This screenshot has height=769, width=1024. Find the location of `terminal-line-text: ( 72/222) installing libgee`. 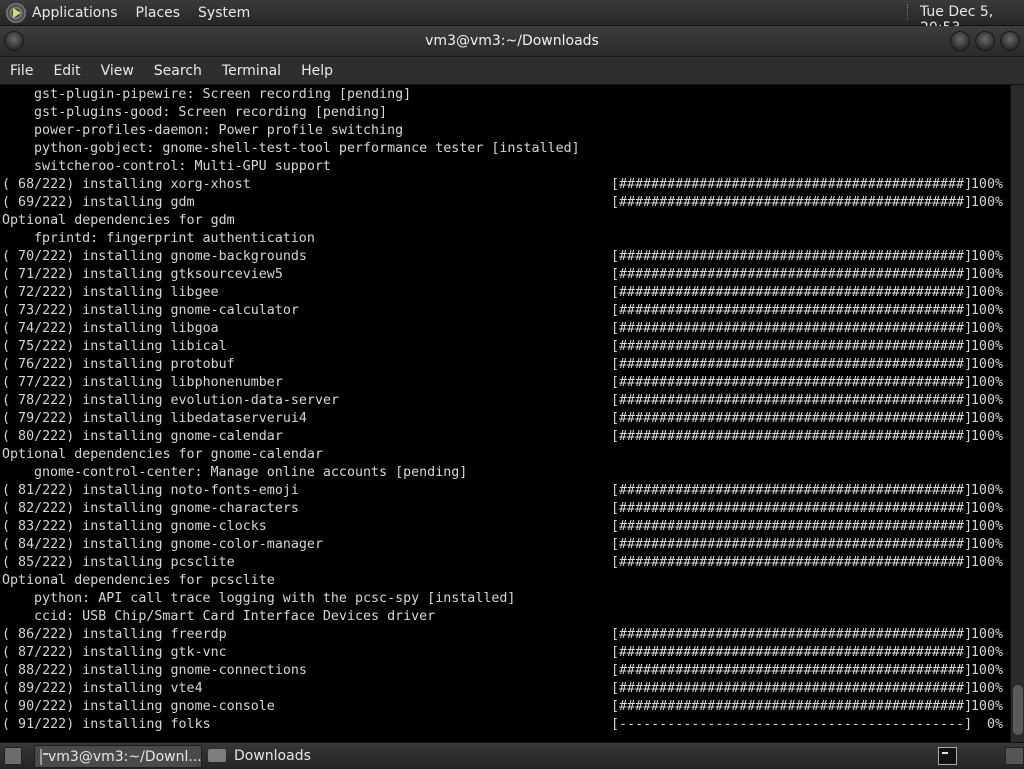

terminal-line-text: ( 72/222) installing libgee is located at coordinates (110, 292).